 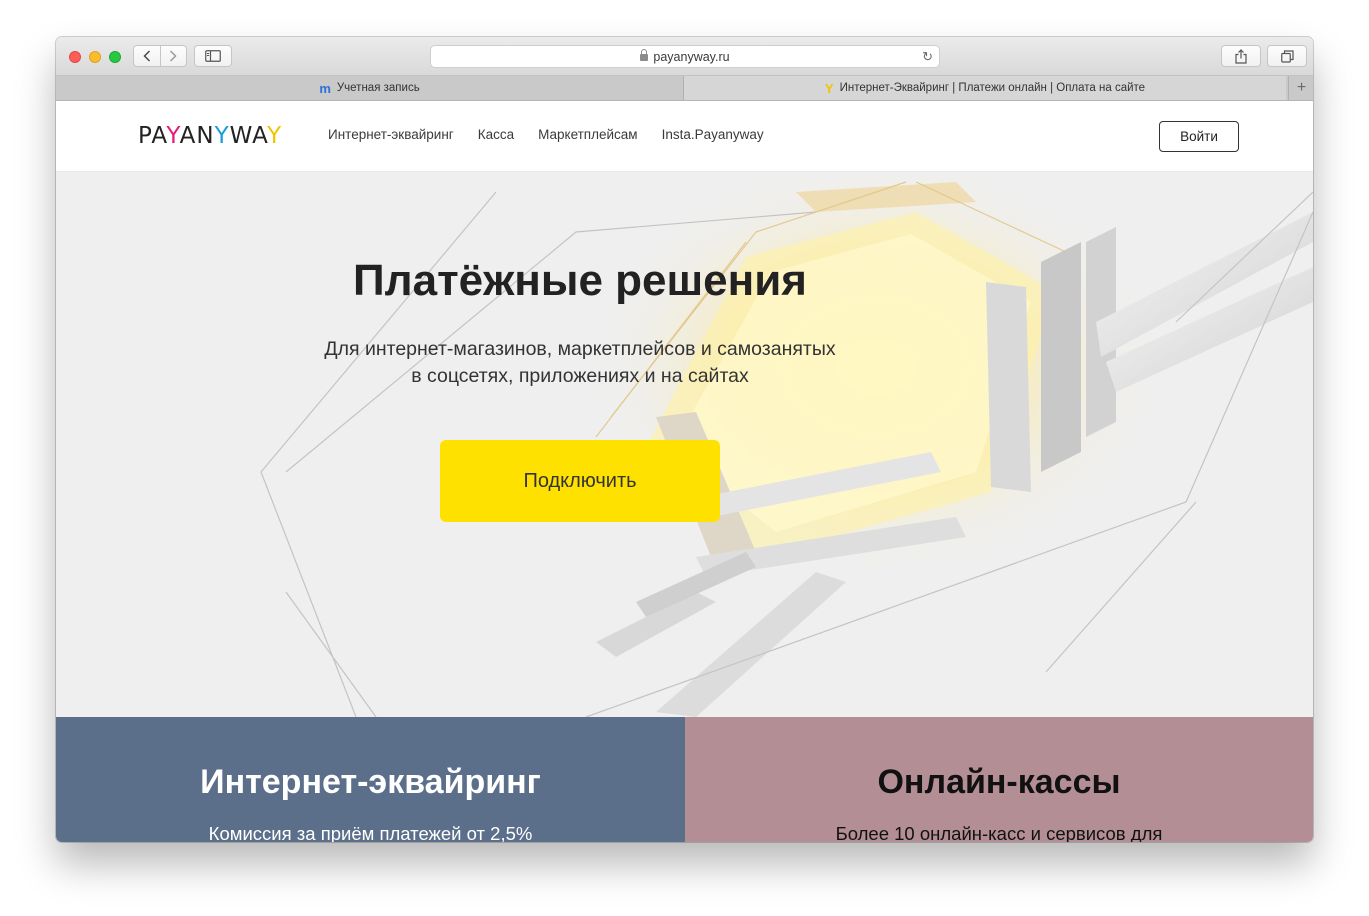 I want to click on share-icon, so click(x=1241, y=56).